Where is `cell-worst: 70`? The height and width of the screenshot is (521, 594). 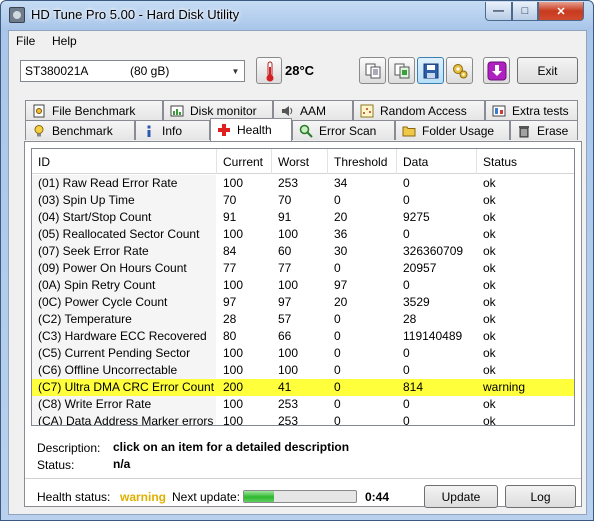
cell-worst: 70 is located at coordinates (285, 200).